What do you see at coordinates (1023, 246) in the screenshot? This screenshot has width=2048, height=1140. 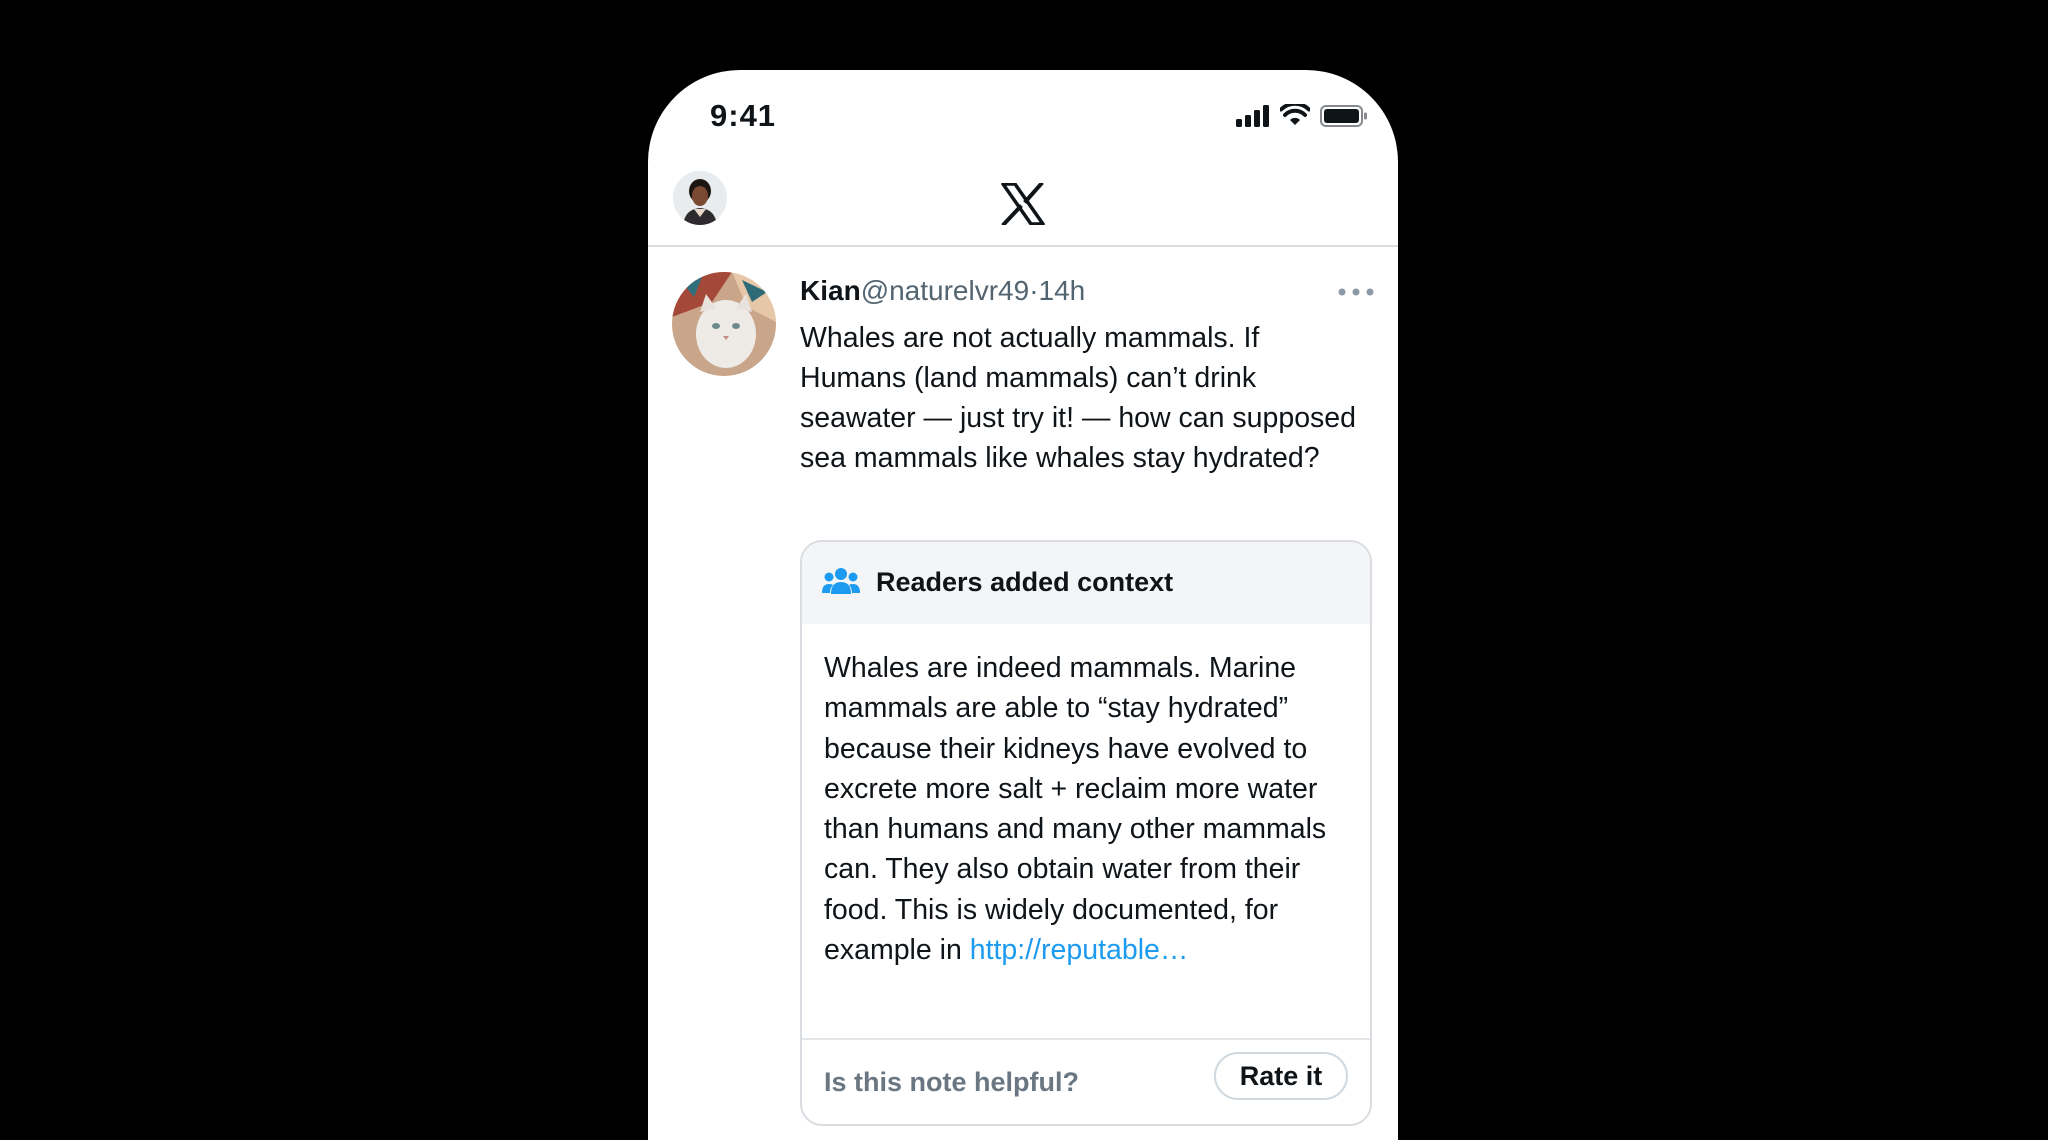 I see `nav-divider` at bounding box center [1023, 246].